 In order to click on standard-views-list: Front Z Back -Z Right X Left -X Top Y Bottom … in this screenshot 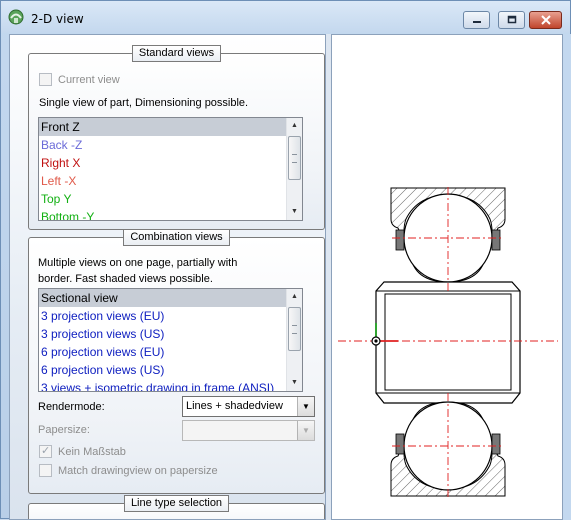, I will do `click(170, 169)`.